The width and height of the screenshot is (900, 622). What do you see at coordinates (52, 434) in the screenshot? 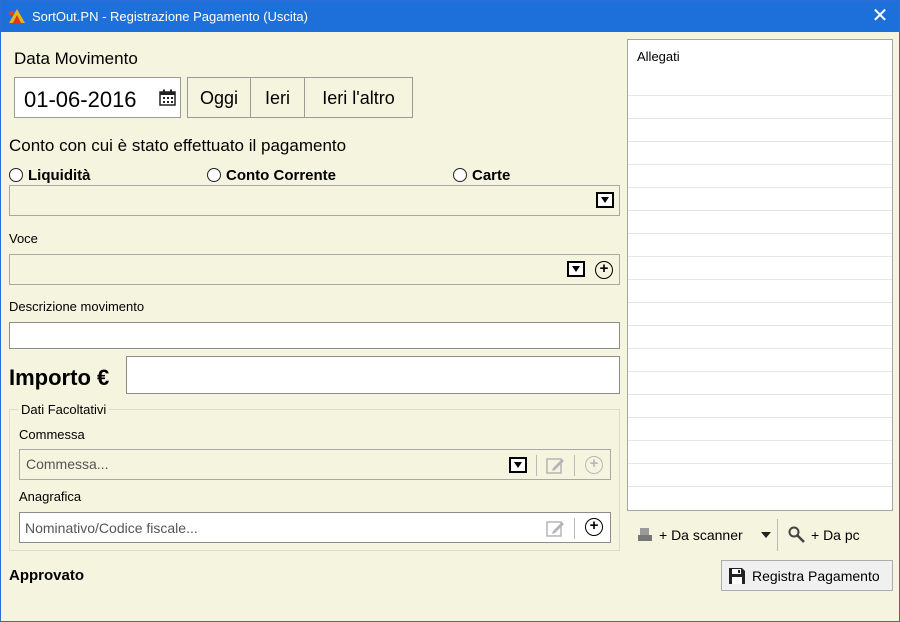
I see `commessa-label: Commessa` at bounding box center [52, 434].